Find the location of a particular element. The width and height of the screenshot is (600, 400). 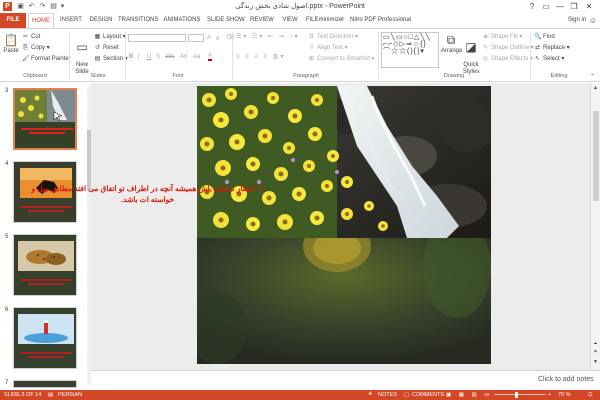

zoom-in-button: + is located at coordinates (549, 395).